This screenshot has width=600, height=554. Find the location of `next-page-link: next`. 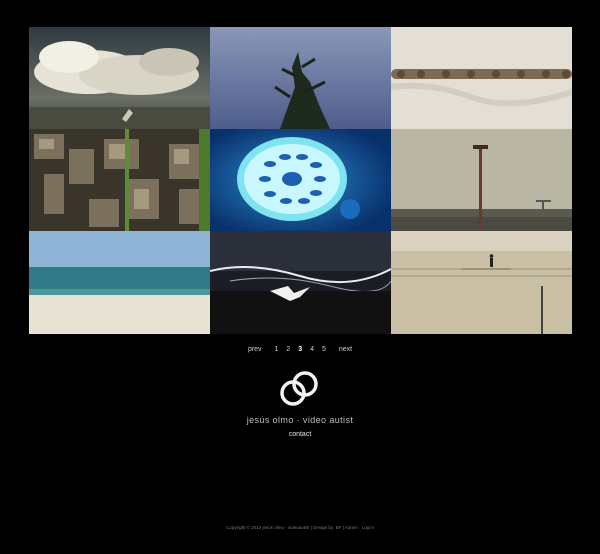

next-page-link: next is located at coordinates (345, 349).